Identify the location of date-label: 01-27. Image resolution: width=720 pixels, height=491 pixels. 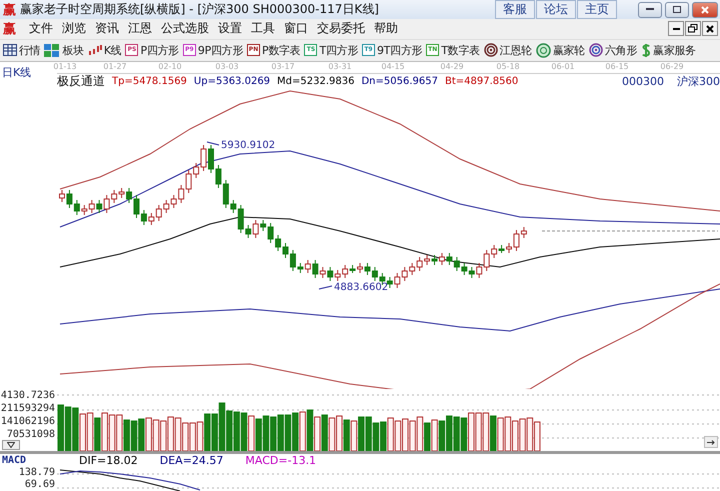
(115, 66).